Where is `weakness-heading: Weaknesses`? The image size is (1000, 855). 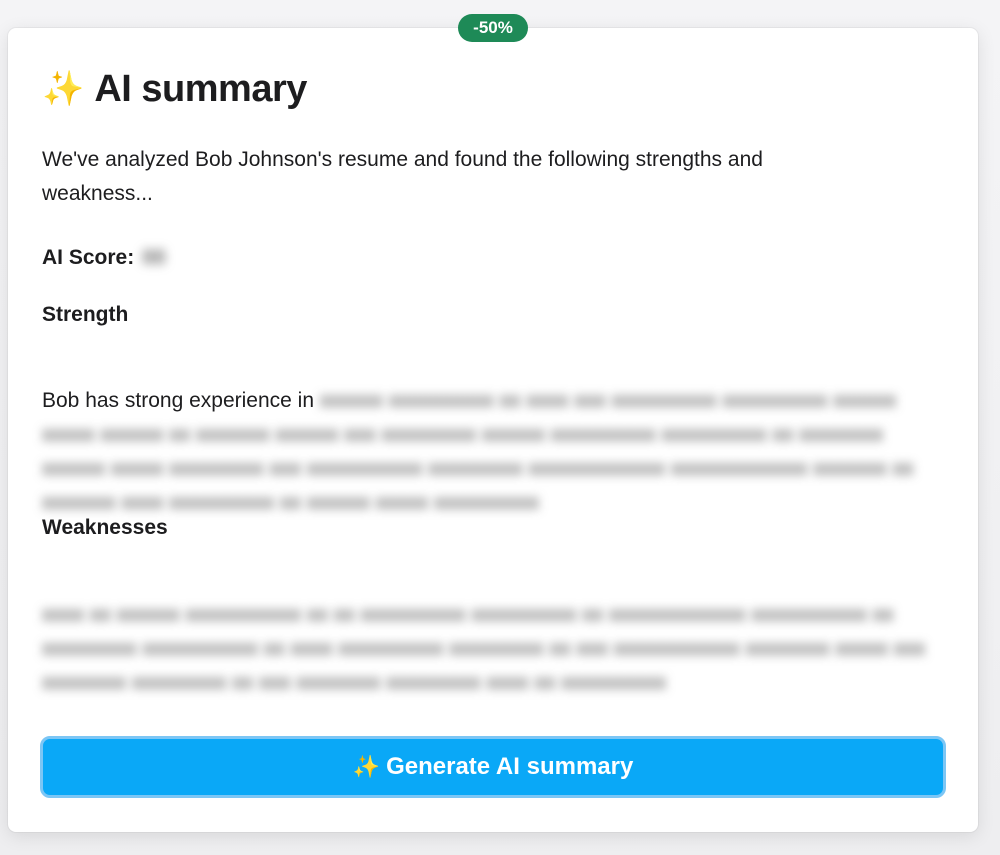
weakness-heading: Weaknesses is located at coordinates (105, 527).